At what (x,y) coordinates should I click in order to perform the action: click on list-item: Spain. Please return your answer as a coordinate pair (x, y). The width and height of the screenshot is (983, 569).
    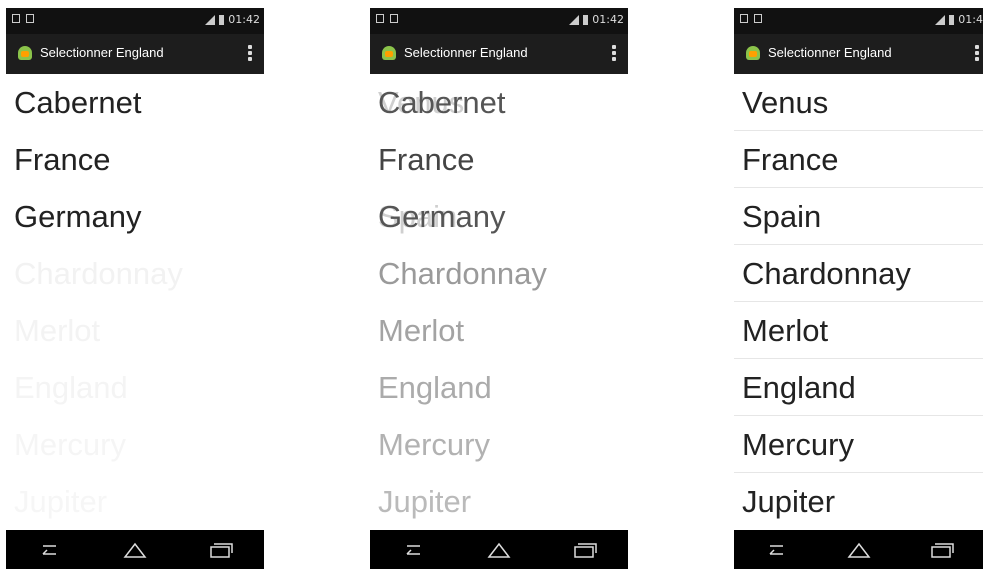
    Looking at the image, I should click on (858, 216).